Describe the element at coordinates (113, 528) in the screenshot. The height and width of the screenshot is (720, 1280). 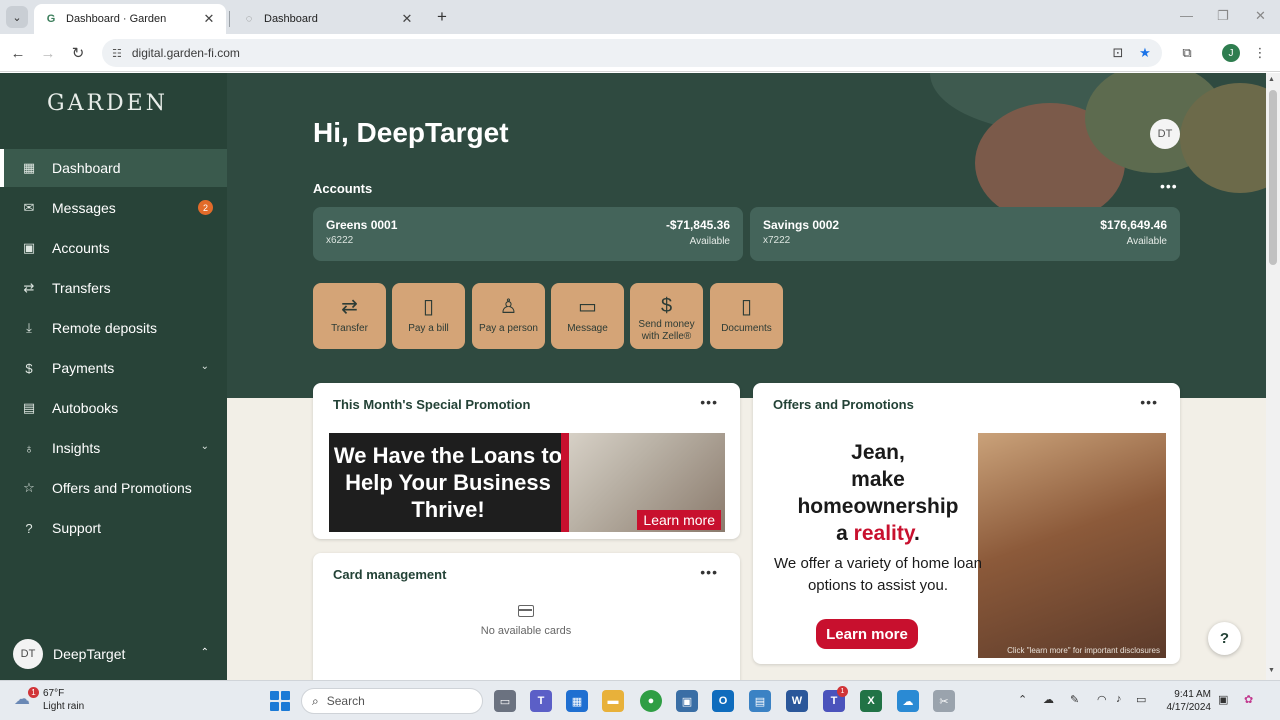
I see `sidebar-item-support: ? Support` at that location.